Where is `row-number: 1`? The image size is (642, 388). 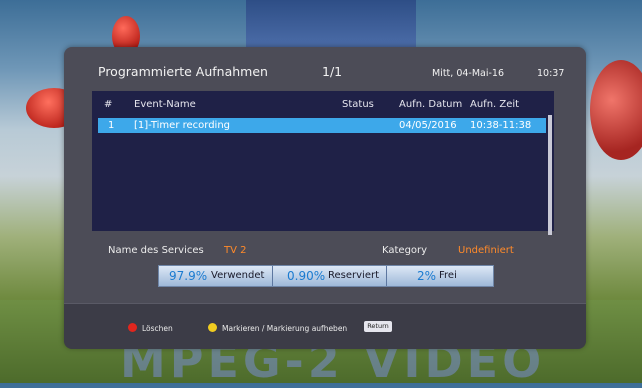
row-number: 1 is located at coordinates (111, 125).